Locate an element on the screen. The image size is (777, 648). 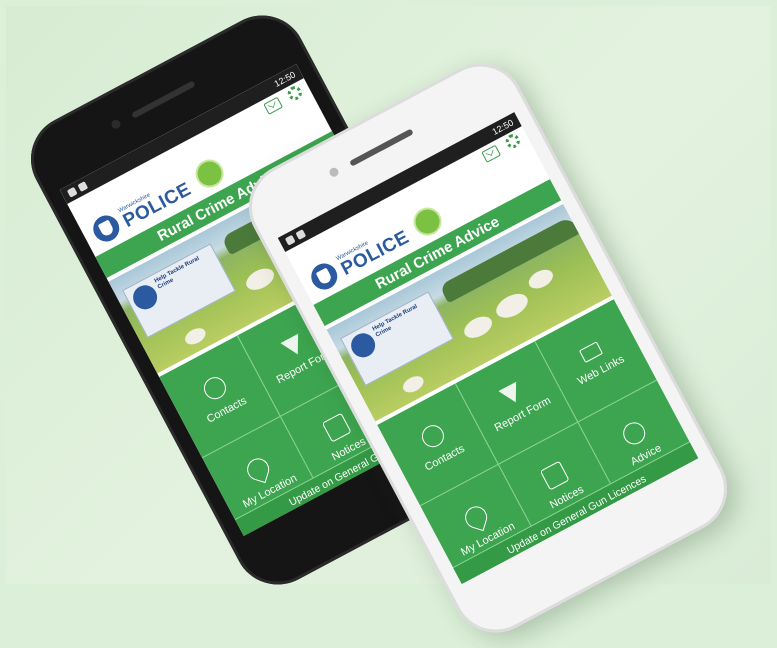
web-links-icon is located at coordinates (591, 351).